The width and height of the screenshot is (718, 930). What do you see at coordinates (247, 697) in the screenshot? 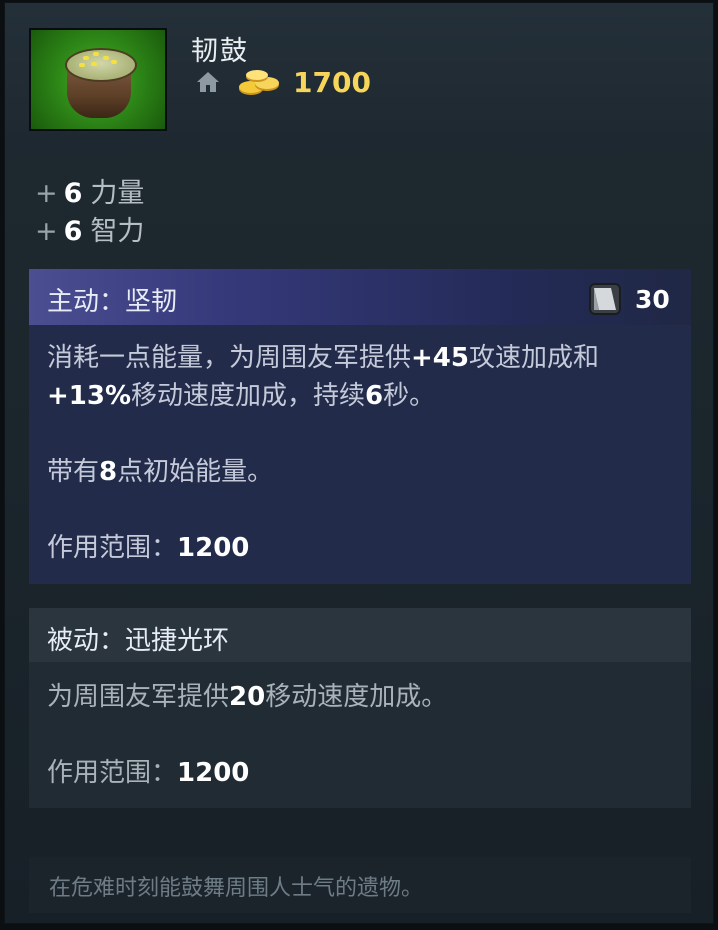
I see `passive-ability-description: 为周围友军提供20移动速度加成。` at bounding box center [247, 697].